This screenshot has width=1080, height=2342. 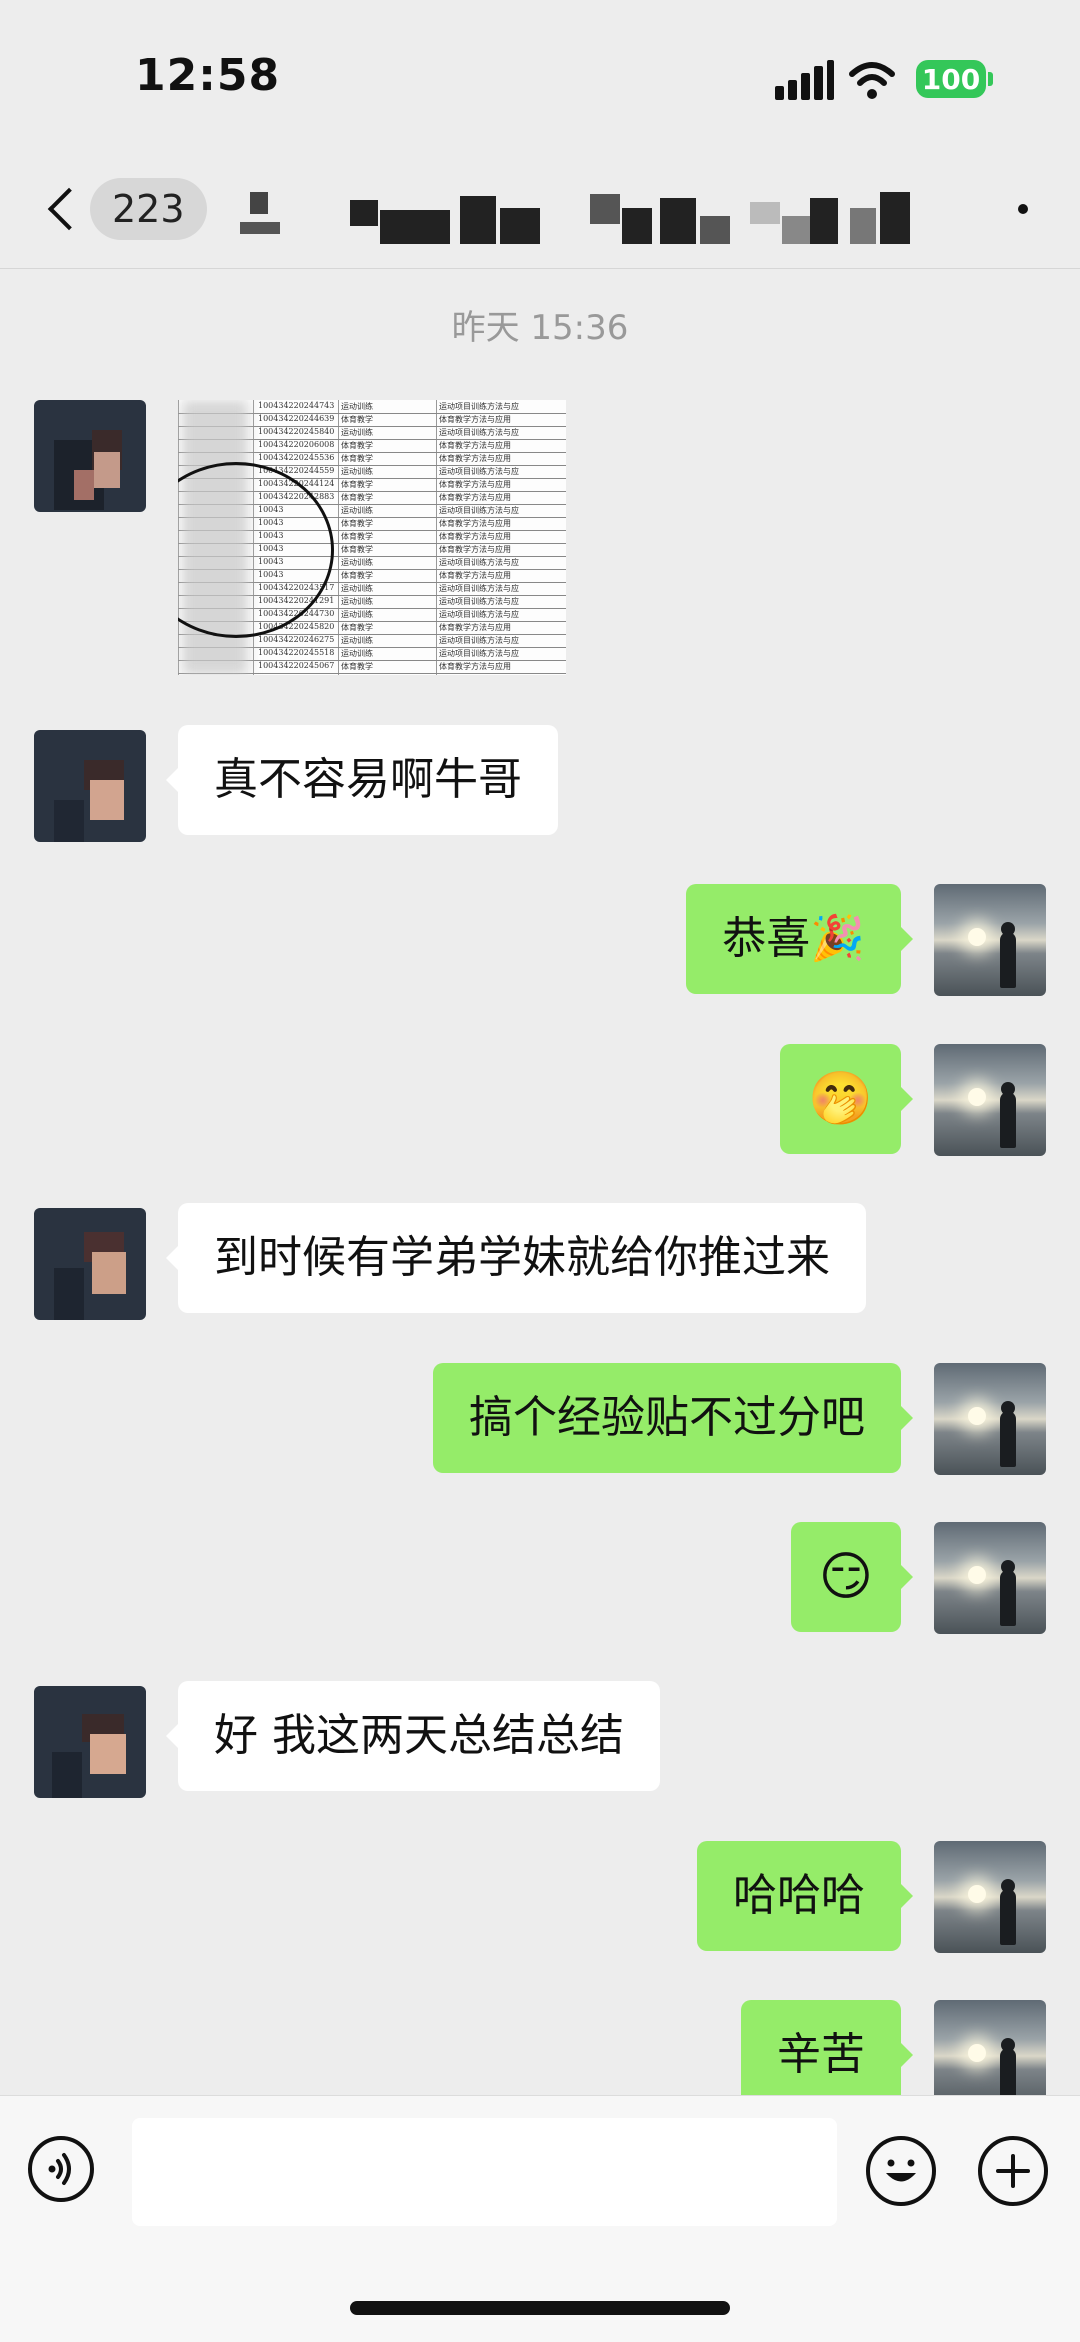 I want to click on status-time: 12:58, so click(x=208, y=75).